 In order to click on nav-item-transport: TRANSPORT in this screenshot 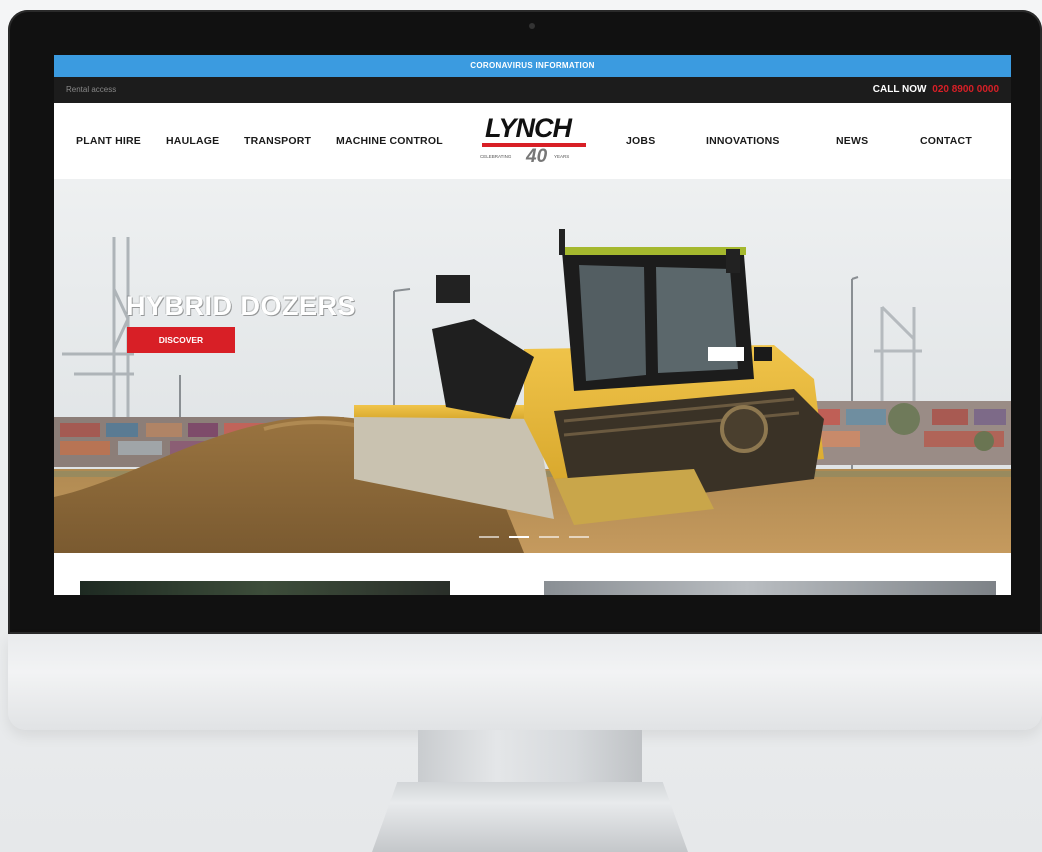, I will do `click(277, 141)`.